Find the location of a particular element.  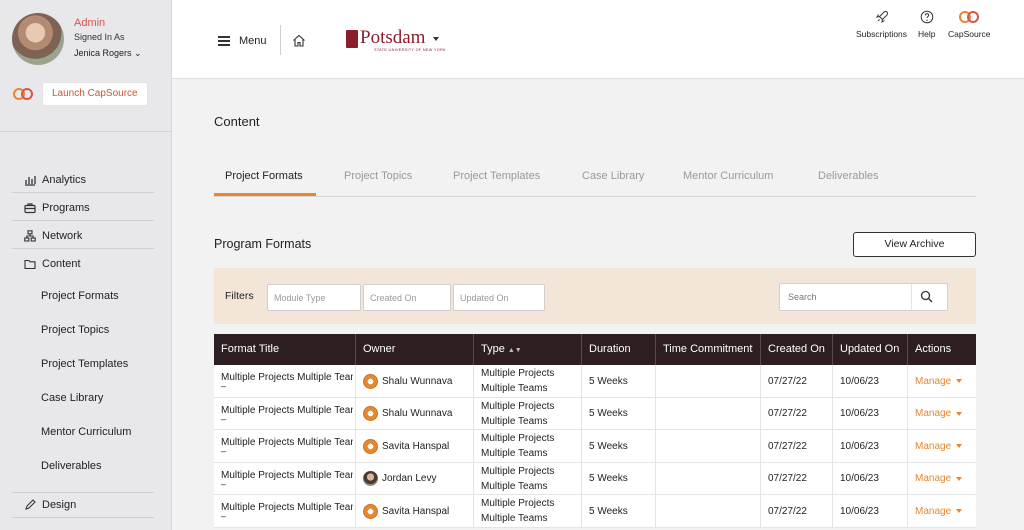

user-profile: Admin Signed In As Jenica Rogers ⌄ is located at coordinates (92, 41).